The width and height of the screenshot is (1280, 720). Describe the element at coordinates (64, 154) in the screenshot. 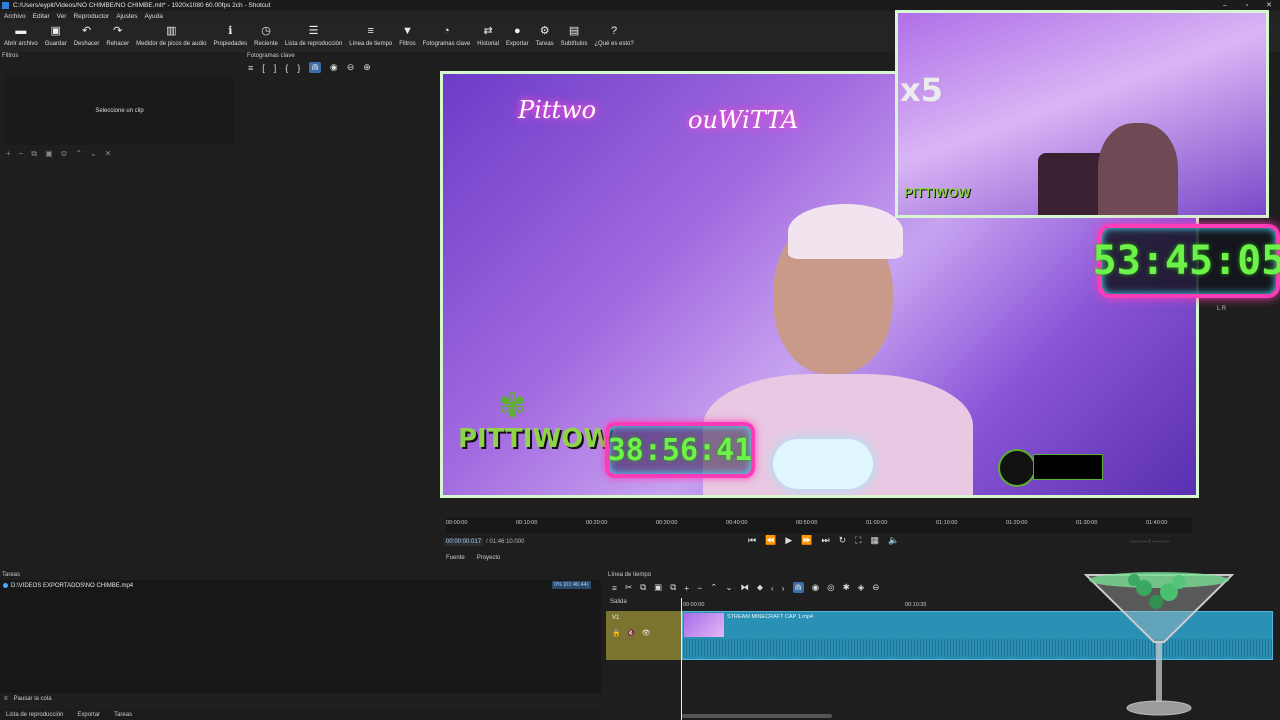

I see `save-preset-icon: ⊜` at that location.